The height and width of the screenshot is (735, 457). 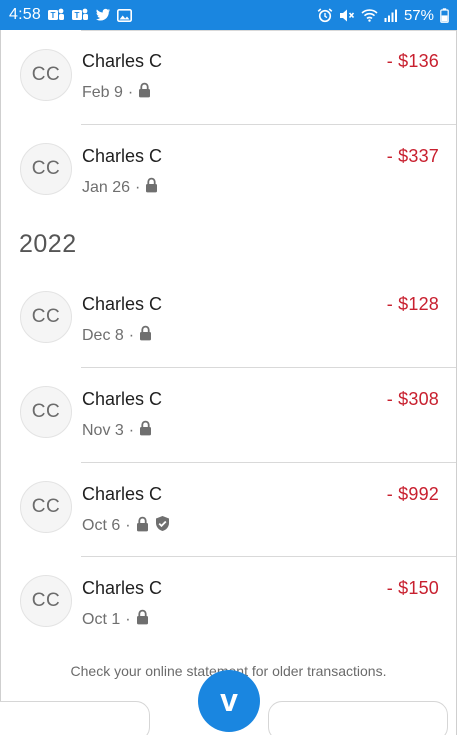 What do you see at coordinates (228, 414) in the screenshot?
I see `transaction-row: CC Charles C Nov 3 · - $308` at bounding box center [228, 414].